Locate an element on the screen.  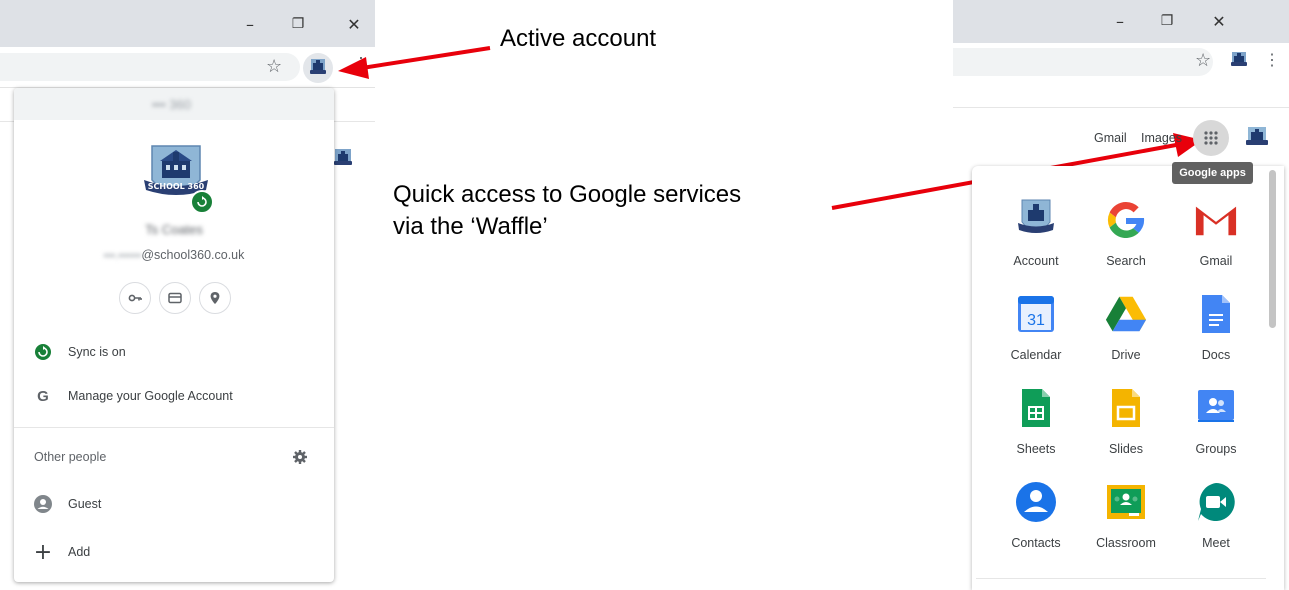
app-label: Groups is located at coordinates (1216, 449).